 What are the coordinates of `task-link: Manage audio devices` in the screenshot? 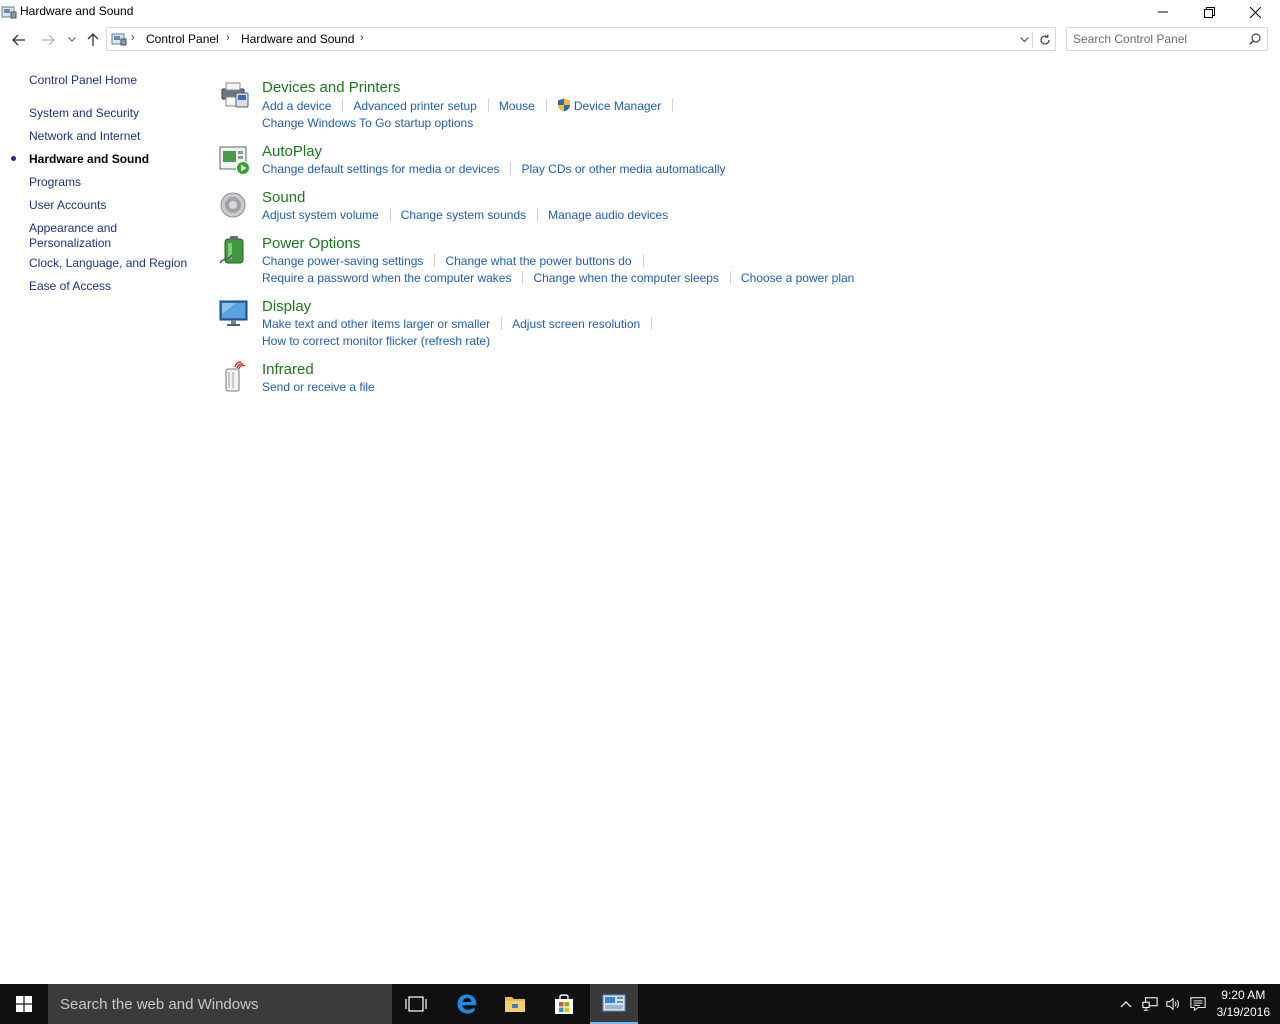 It's located at (608, 215).